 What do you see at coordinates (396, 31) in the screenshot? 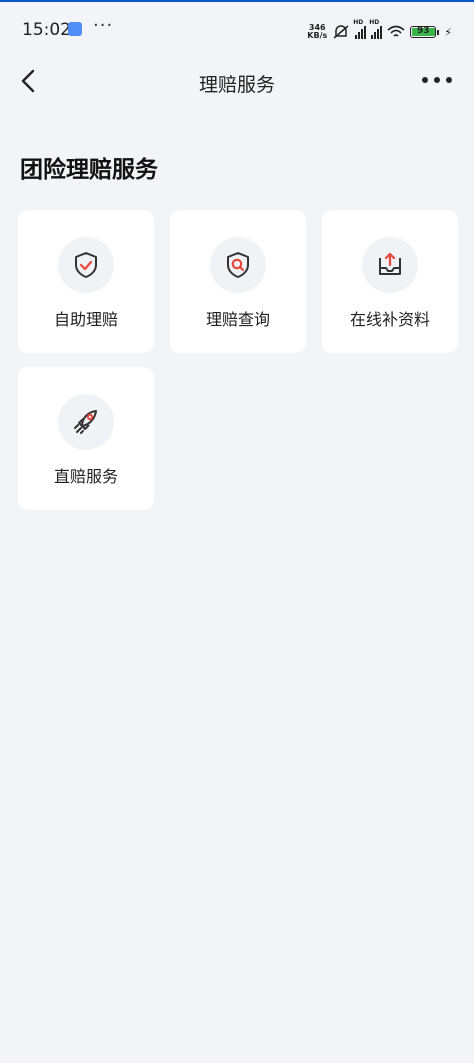
I see `wifi-icon` at bounding box center [396, 31].